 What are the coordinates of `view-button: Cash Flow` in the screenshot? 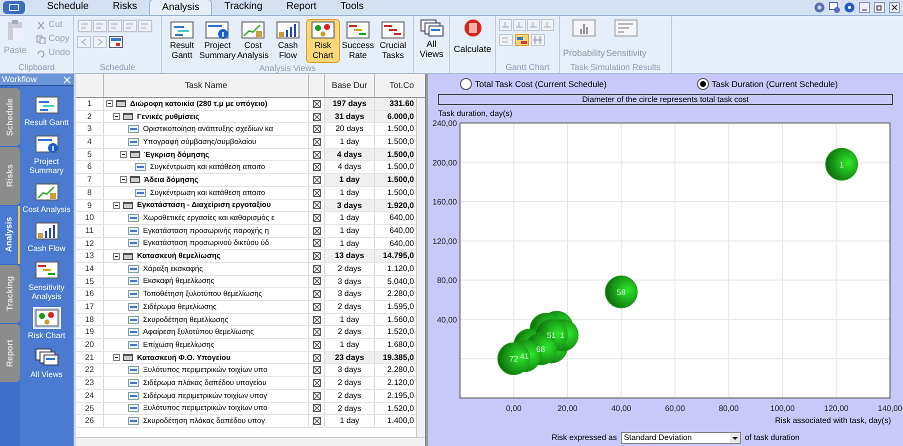 It's located at (287, 41).